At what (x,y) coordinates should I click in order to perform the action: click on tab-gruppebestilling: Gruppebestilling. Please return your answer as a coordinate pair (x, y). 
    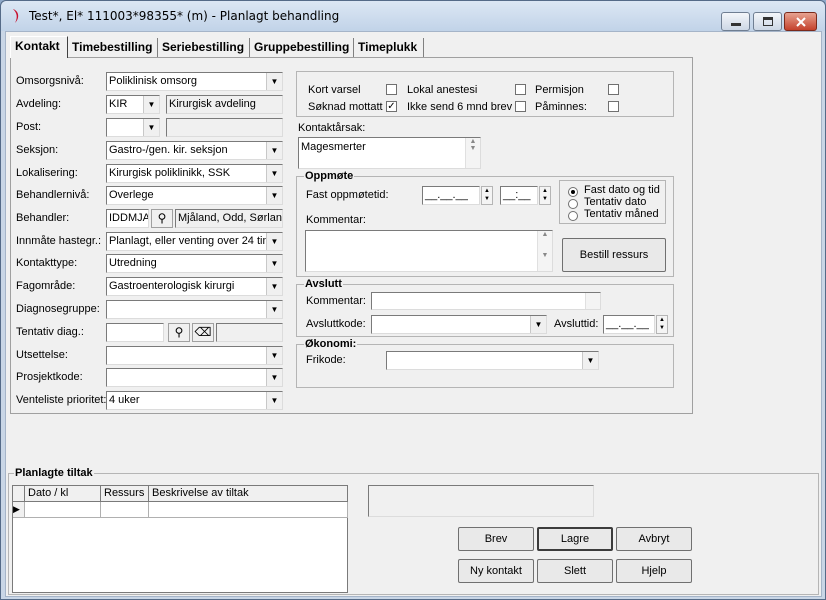
    Looking at the image, I should click on (302, 47).